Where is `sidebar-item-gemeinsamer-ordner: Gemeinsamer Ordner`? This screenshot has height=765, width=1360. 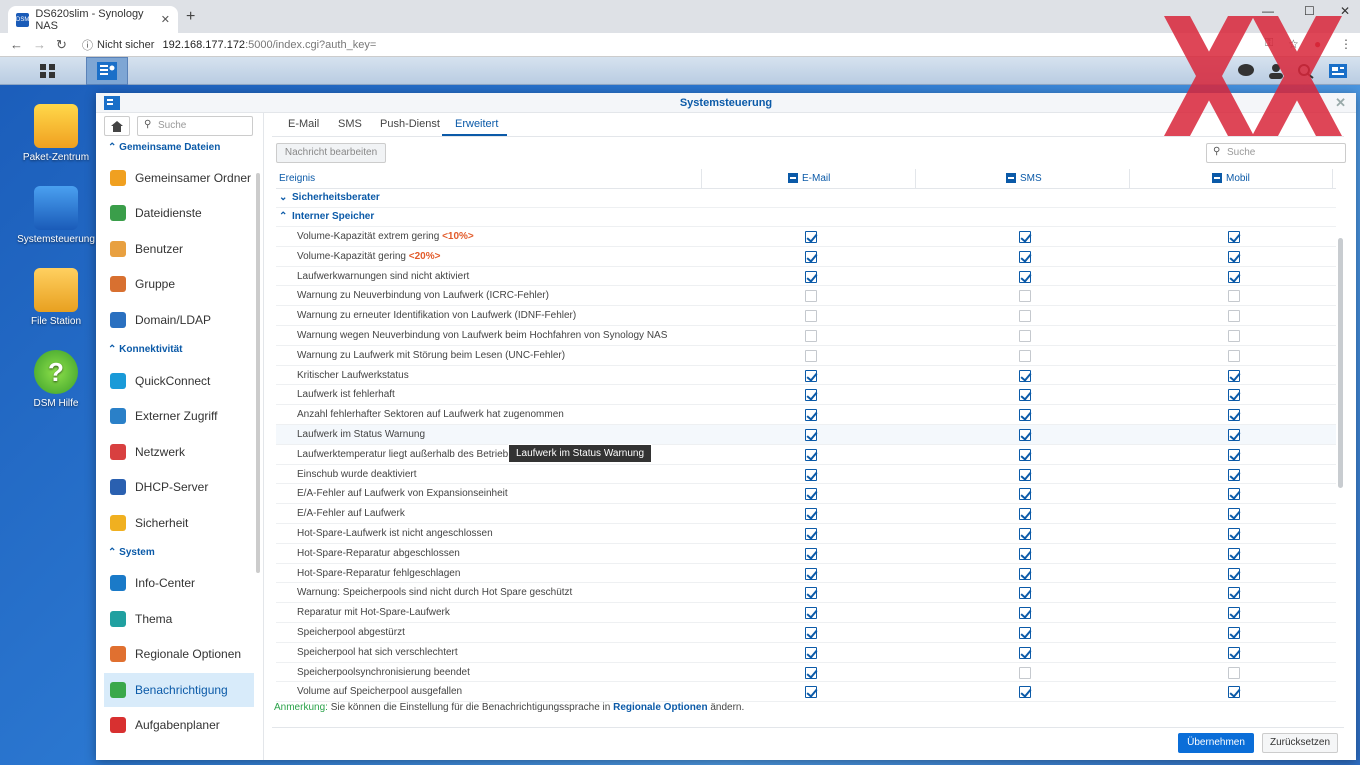
sidebar-item-gemeinsamer-ordner: Gemeinsamer Ordner is located at coordinates (179, 178).